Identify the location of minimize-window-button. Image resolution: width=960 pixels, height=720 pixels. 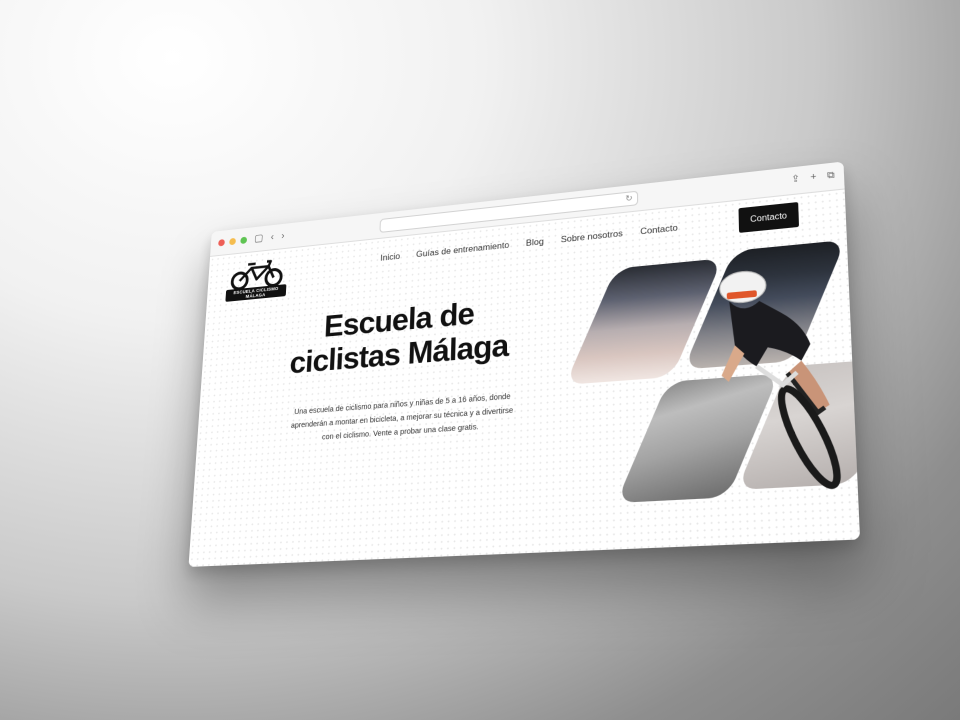
(233, 241).